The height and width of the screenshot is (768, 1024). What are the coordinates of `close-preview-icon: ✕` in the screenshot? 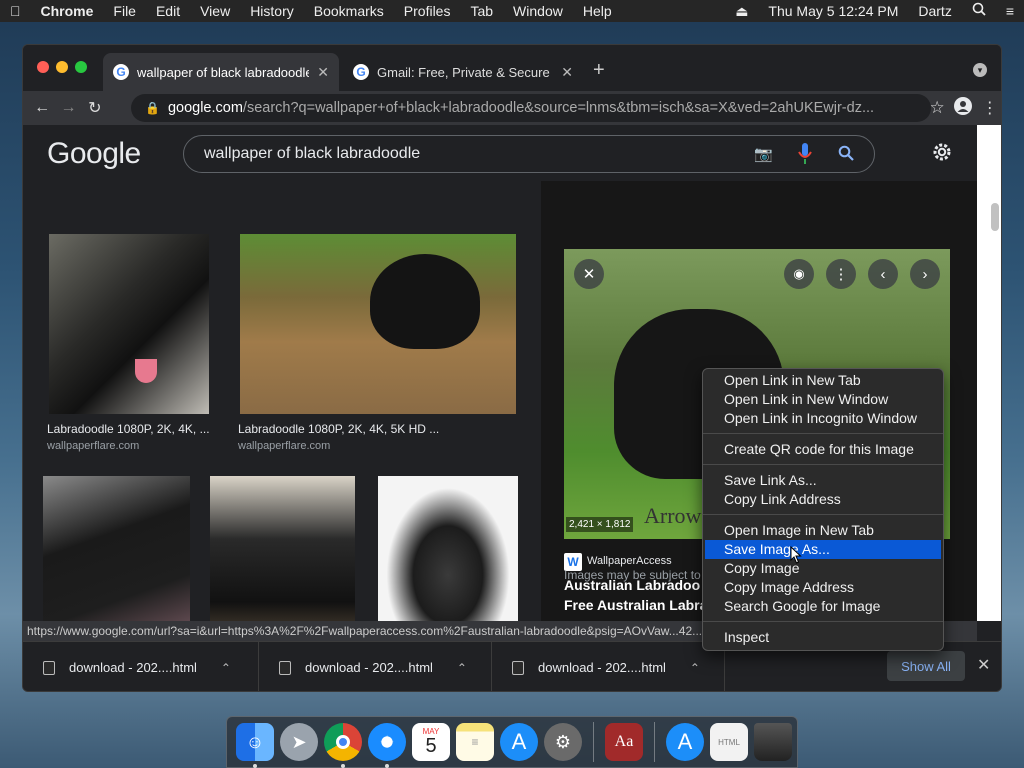 It's located at (589, 274).